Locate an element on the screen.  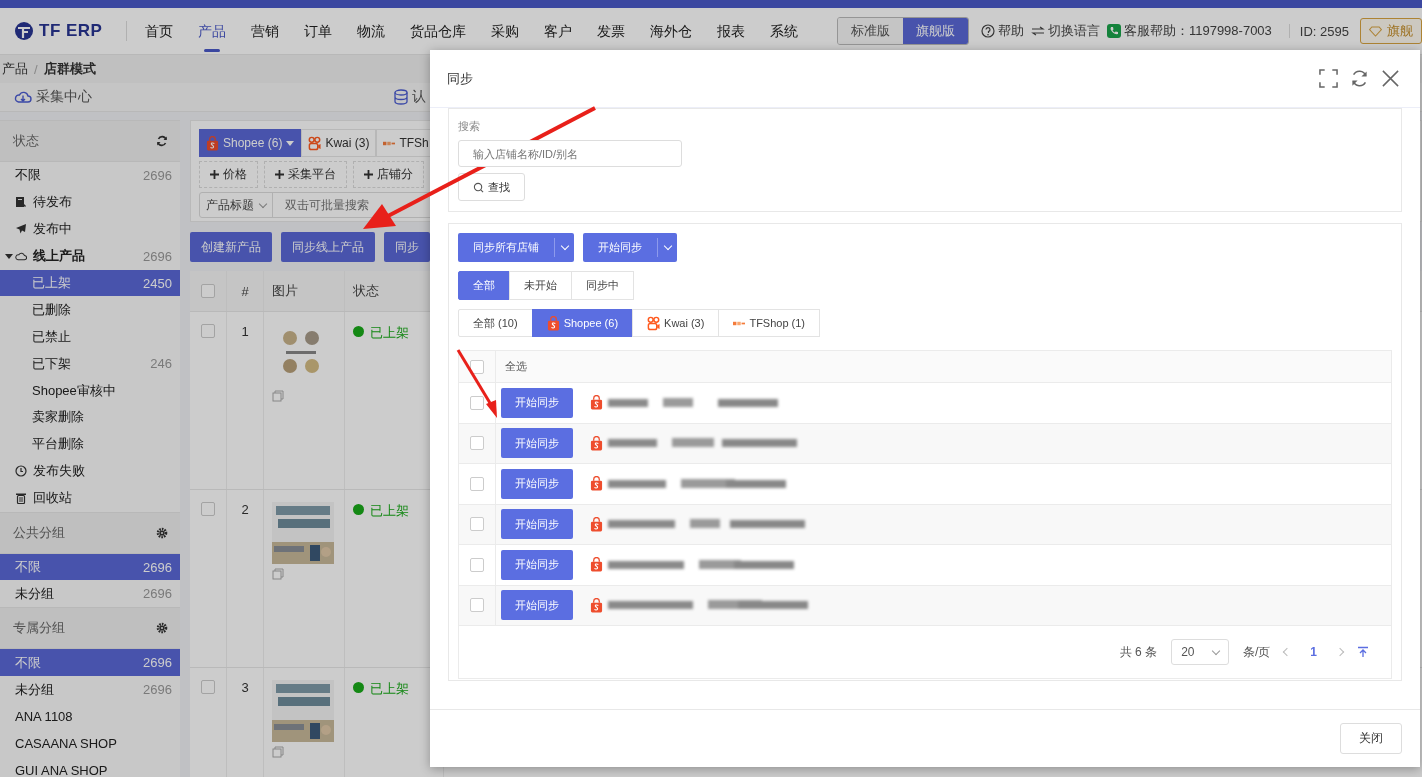
add-filter-button: 采集平台 is located at coordinates (305, 174).